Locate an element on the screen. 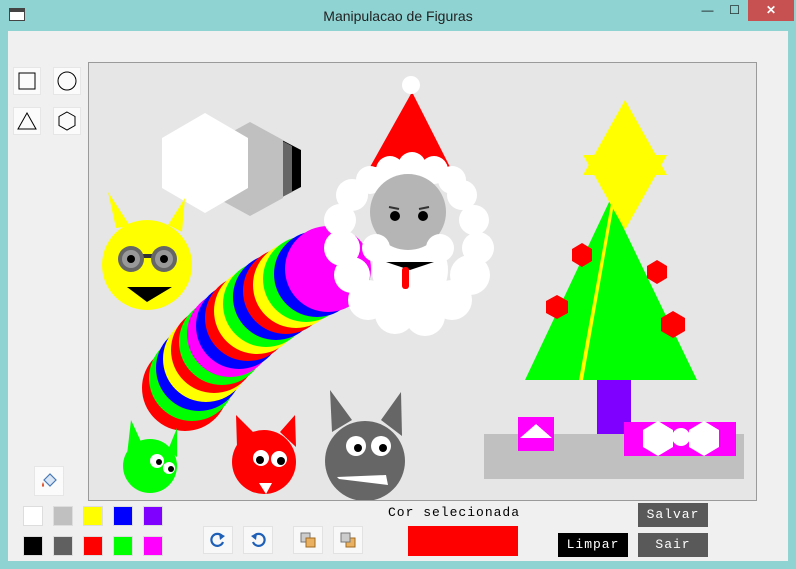  rotate-ccw-icon is located at coordinates (258, 539).